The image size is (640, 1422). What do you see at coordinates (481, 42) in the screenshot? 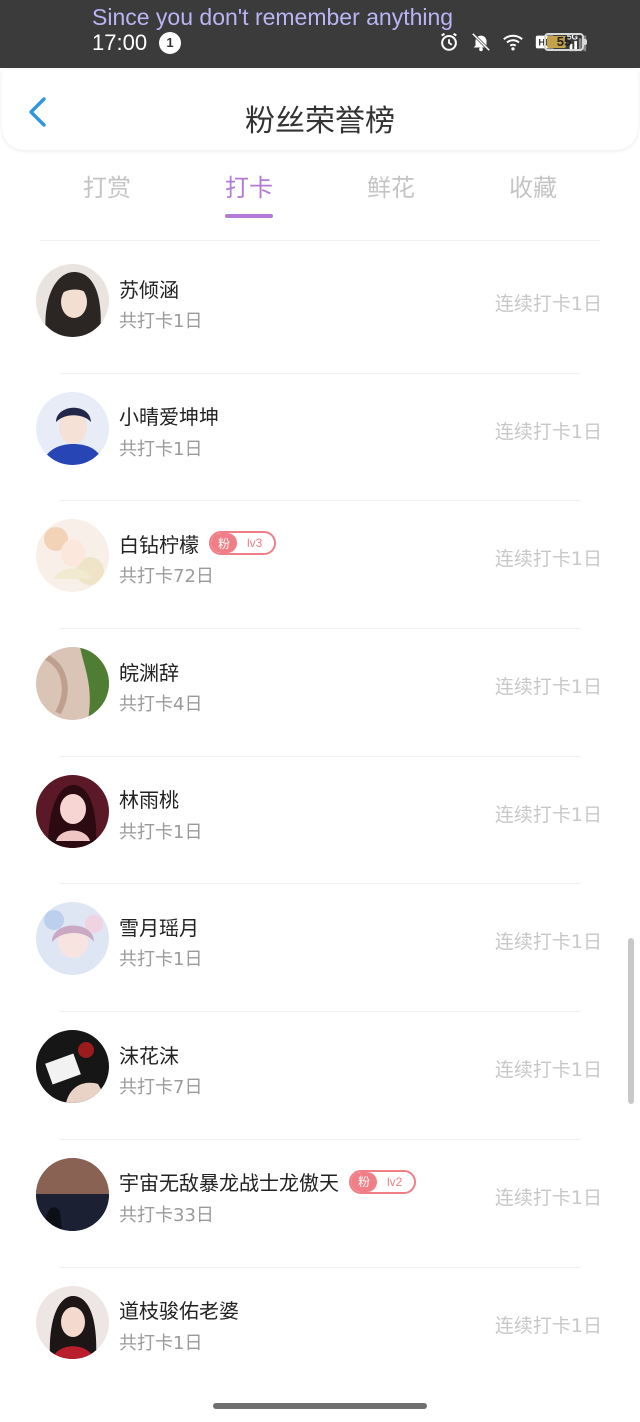
I see `mute-bell-icon` at bounding box center [481, 42].